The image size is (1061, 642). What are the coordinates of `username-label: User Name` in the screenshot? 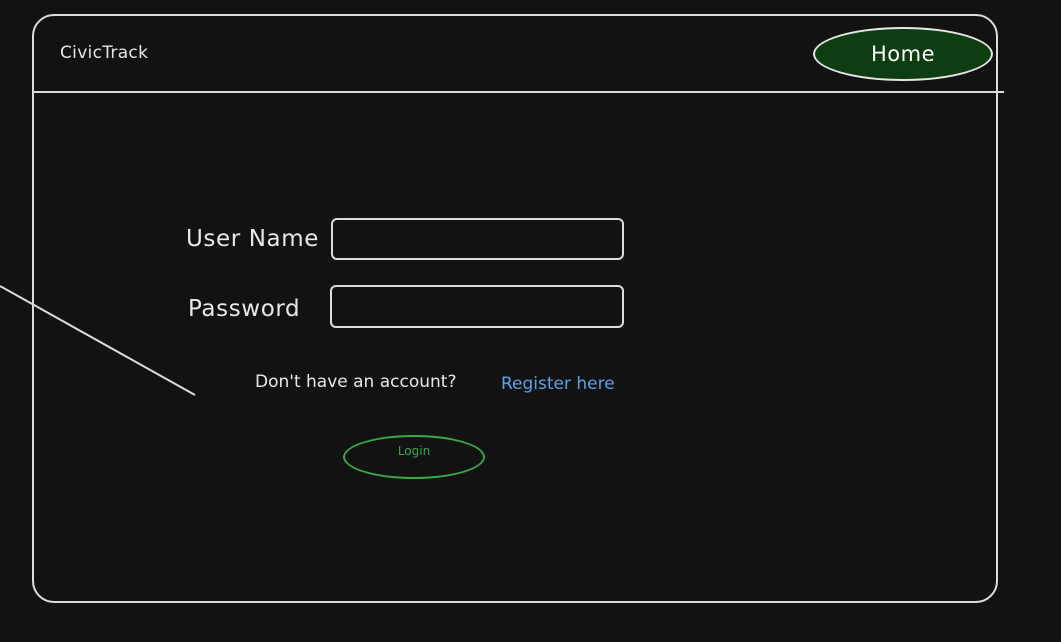 It's located at (252, 239).